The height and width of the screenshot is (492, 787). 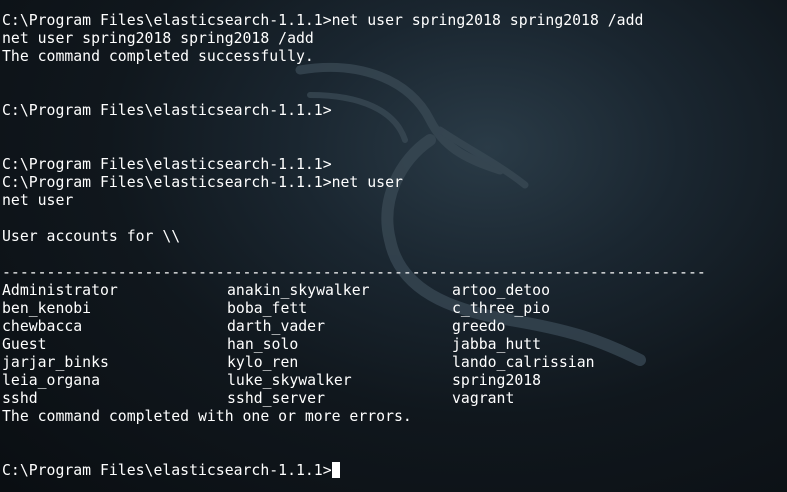 What do you see at coordinates (55, 362) in the screenshot?
I see `account-name: jarjar_binks` at bounding box center [55, 362].